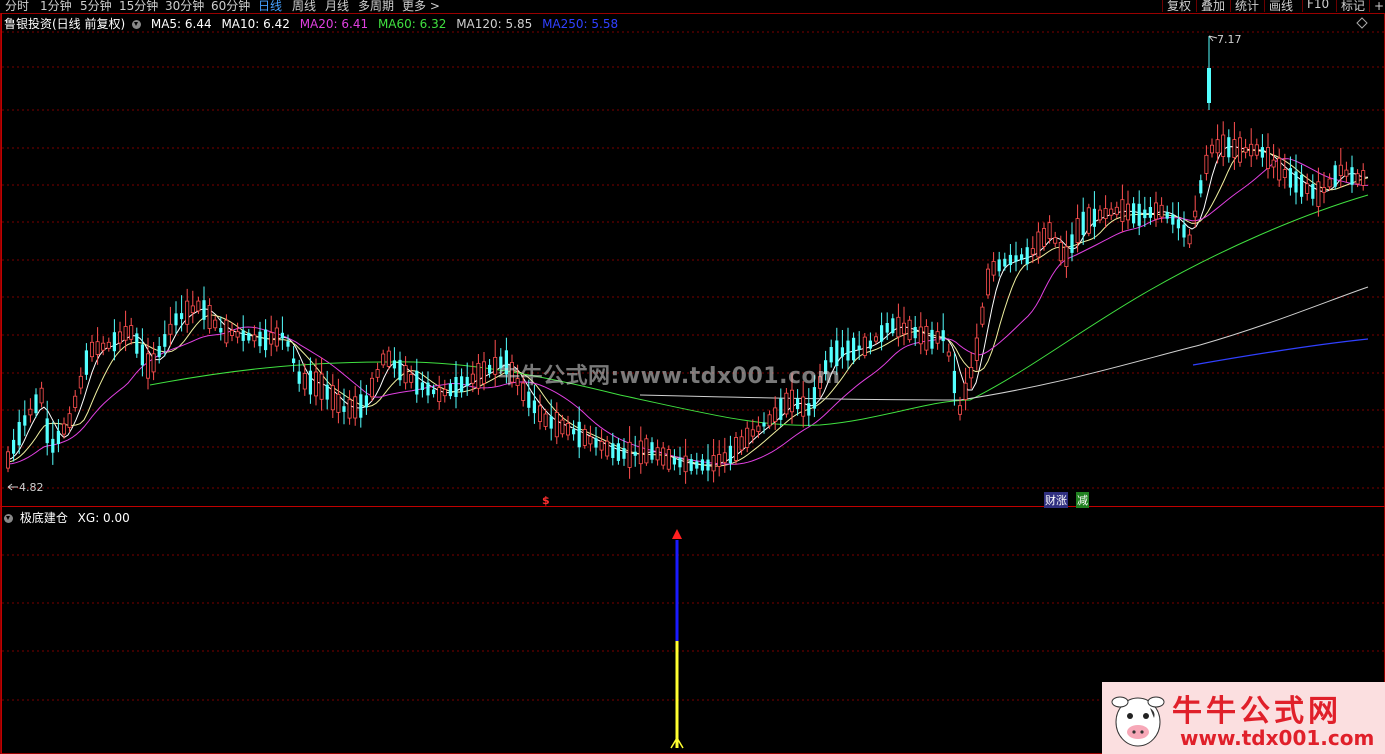 The height and width of the screenshot is (754, 1385). What do you see at coordinates (1257, 711) in the screenshot?
I see `logo-title: 牛牛公式网` at bounding box center [1257, 711].